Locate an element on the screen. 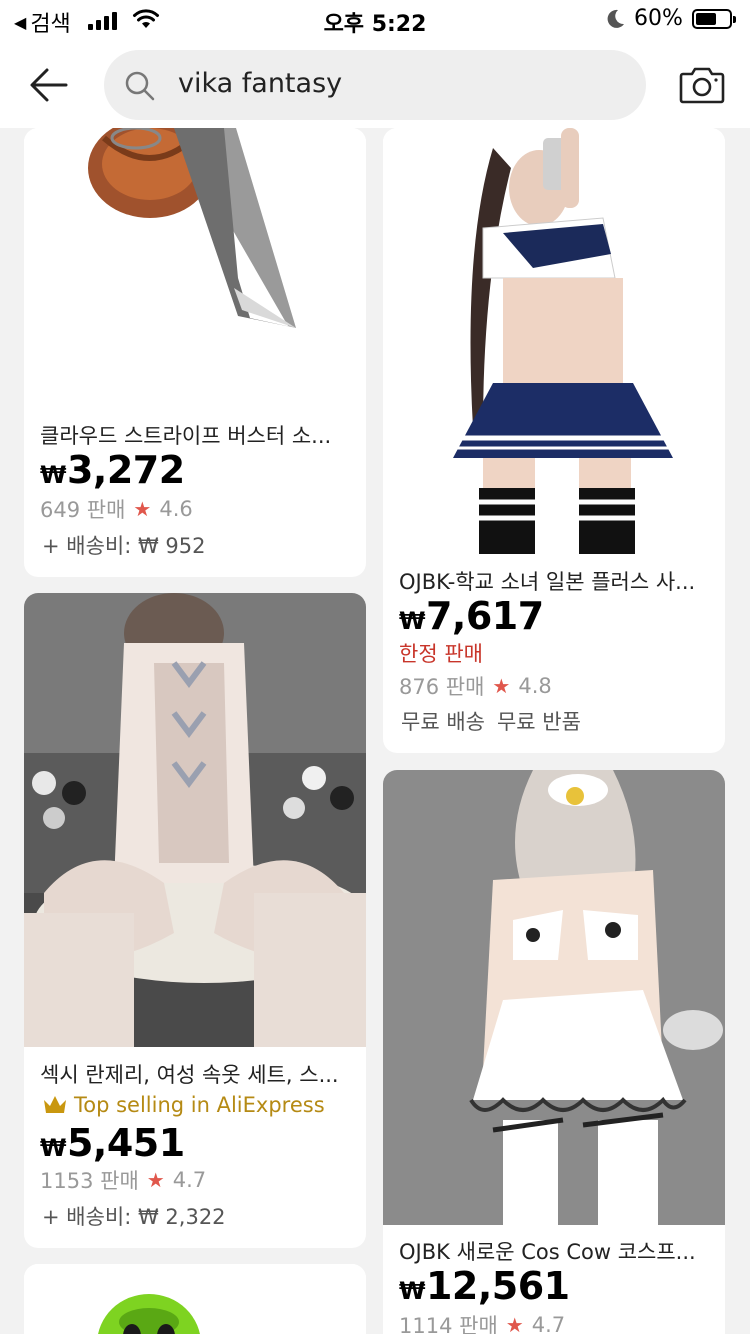  top-selling-label: Top selling in AliExpress is located at coordinates (199, 1105).